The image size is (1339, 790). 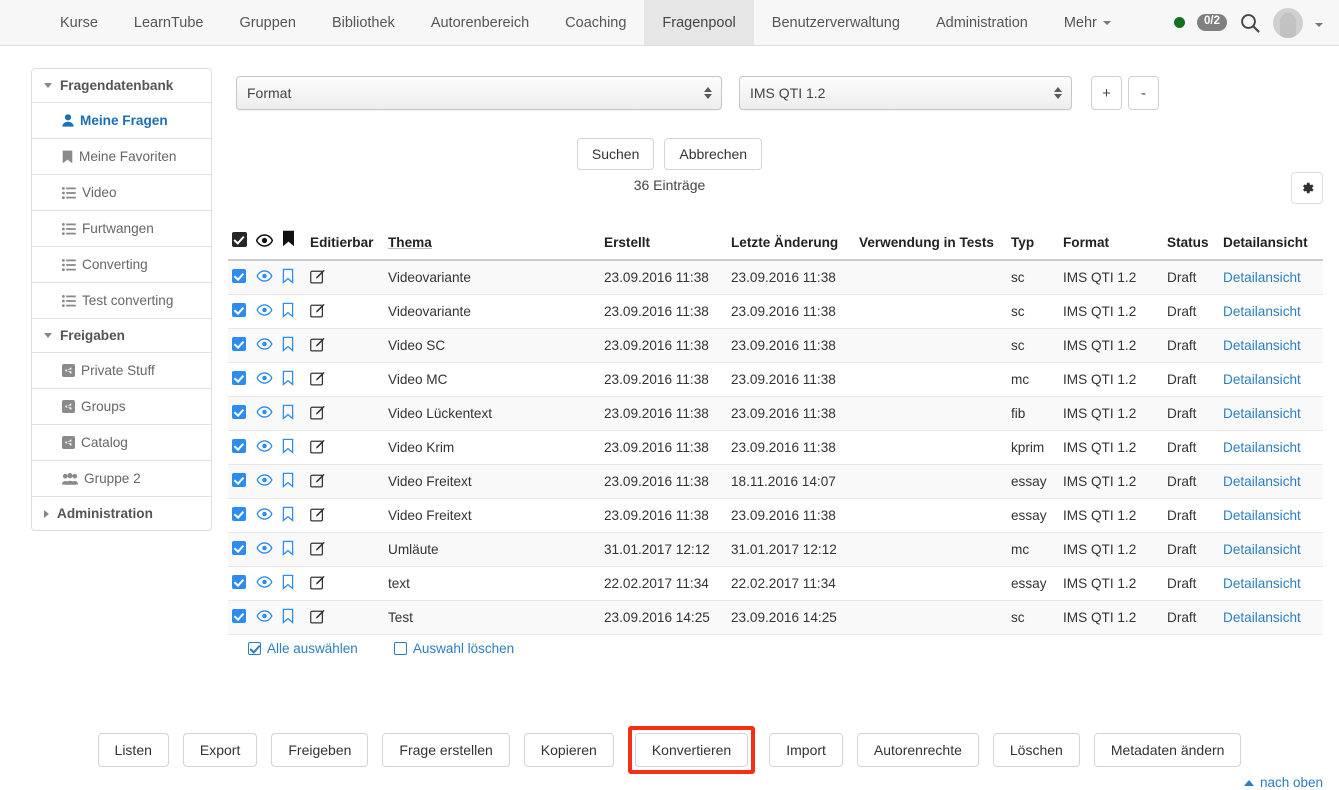 I want to click on gear-icon, so click(x=1307, y=188).